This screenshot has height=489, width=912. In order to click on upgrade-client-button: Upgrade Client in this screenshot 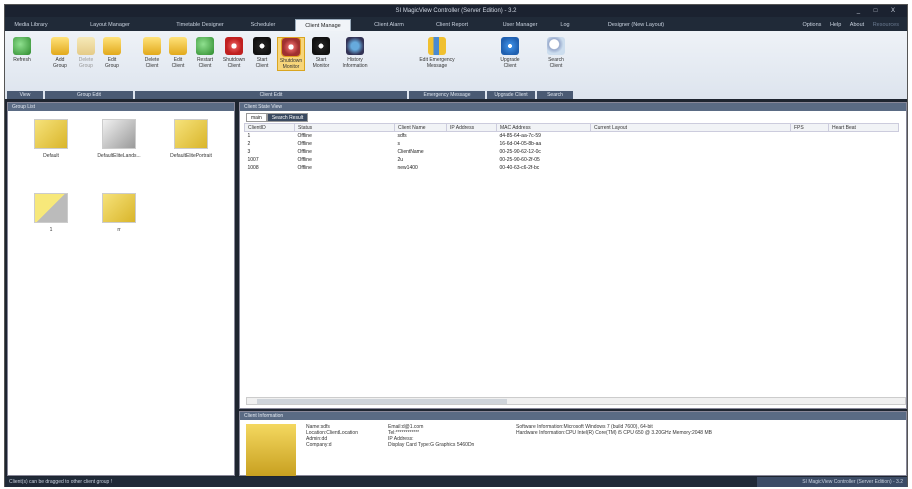, I will do `click(510, 53)`.